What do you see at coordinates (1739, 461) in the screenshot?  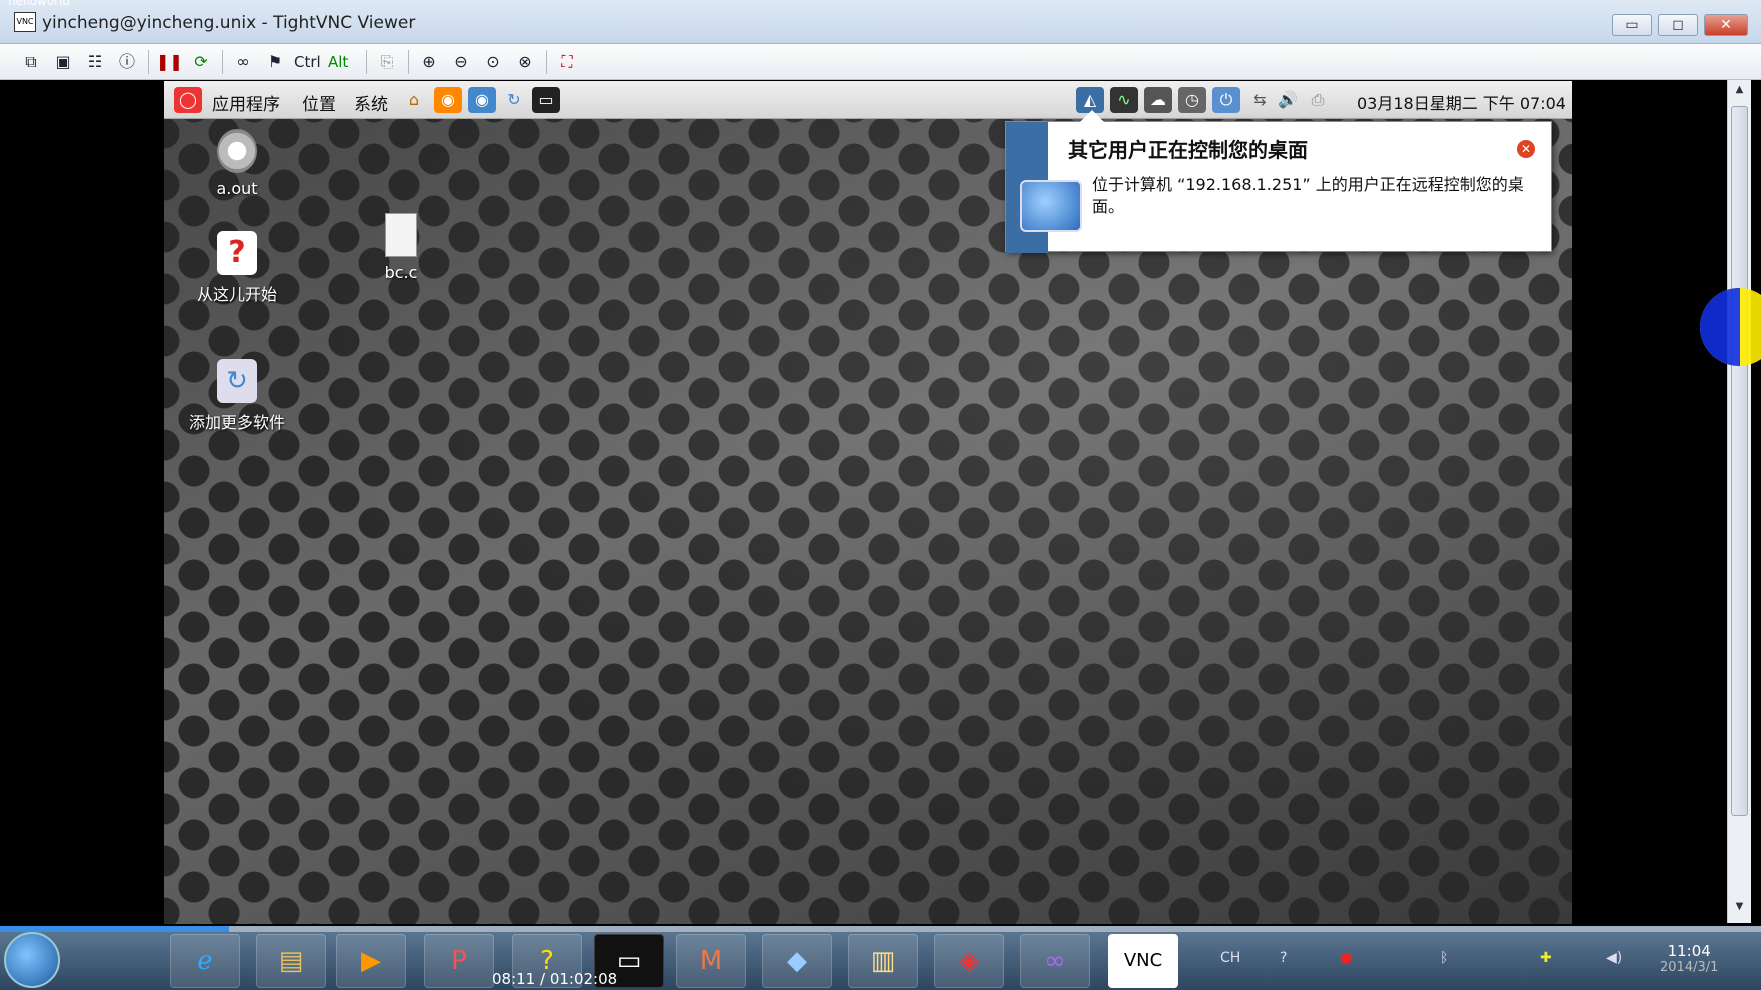 I see `scroll-thumb` at bounding box center [1739, 461].